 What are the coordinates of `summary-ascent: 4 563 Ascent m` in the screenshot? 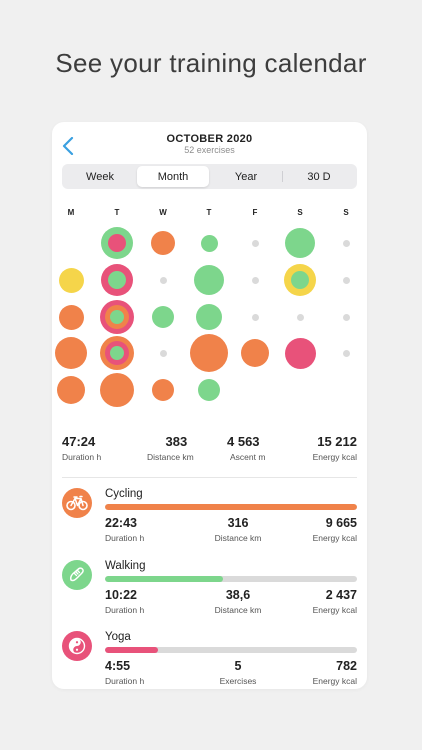 It's located at (246, 448).